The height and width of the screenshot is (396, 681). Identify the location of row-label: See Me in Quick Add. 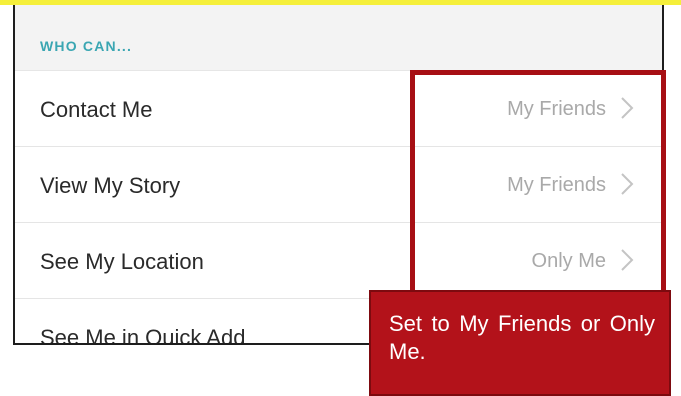
(143, 335).